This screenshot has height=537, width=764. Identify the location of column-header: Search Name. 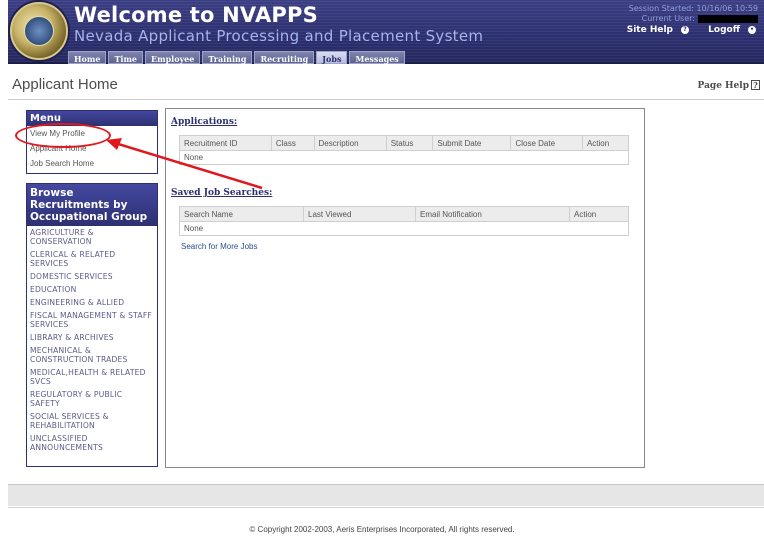
(241, 214).